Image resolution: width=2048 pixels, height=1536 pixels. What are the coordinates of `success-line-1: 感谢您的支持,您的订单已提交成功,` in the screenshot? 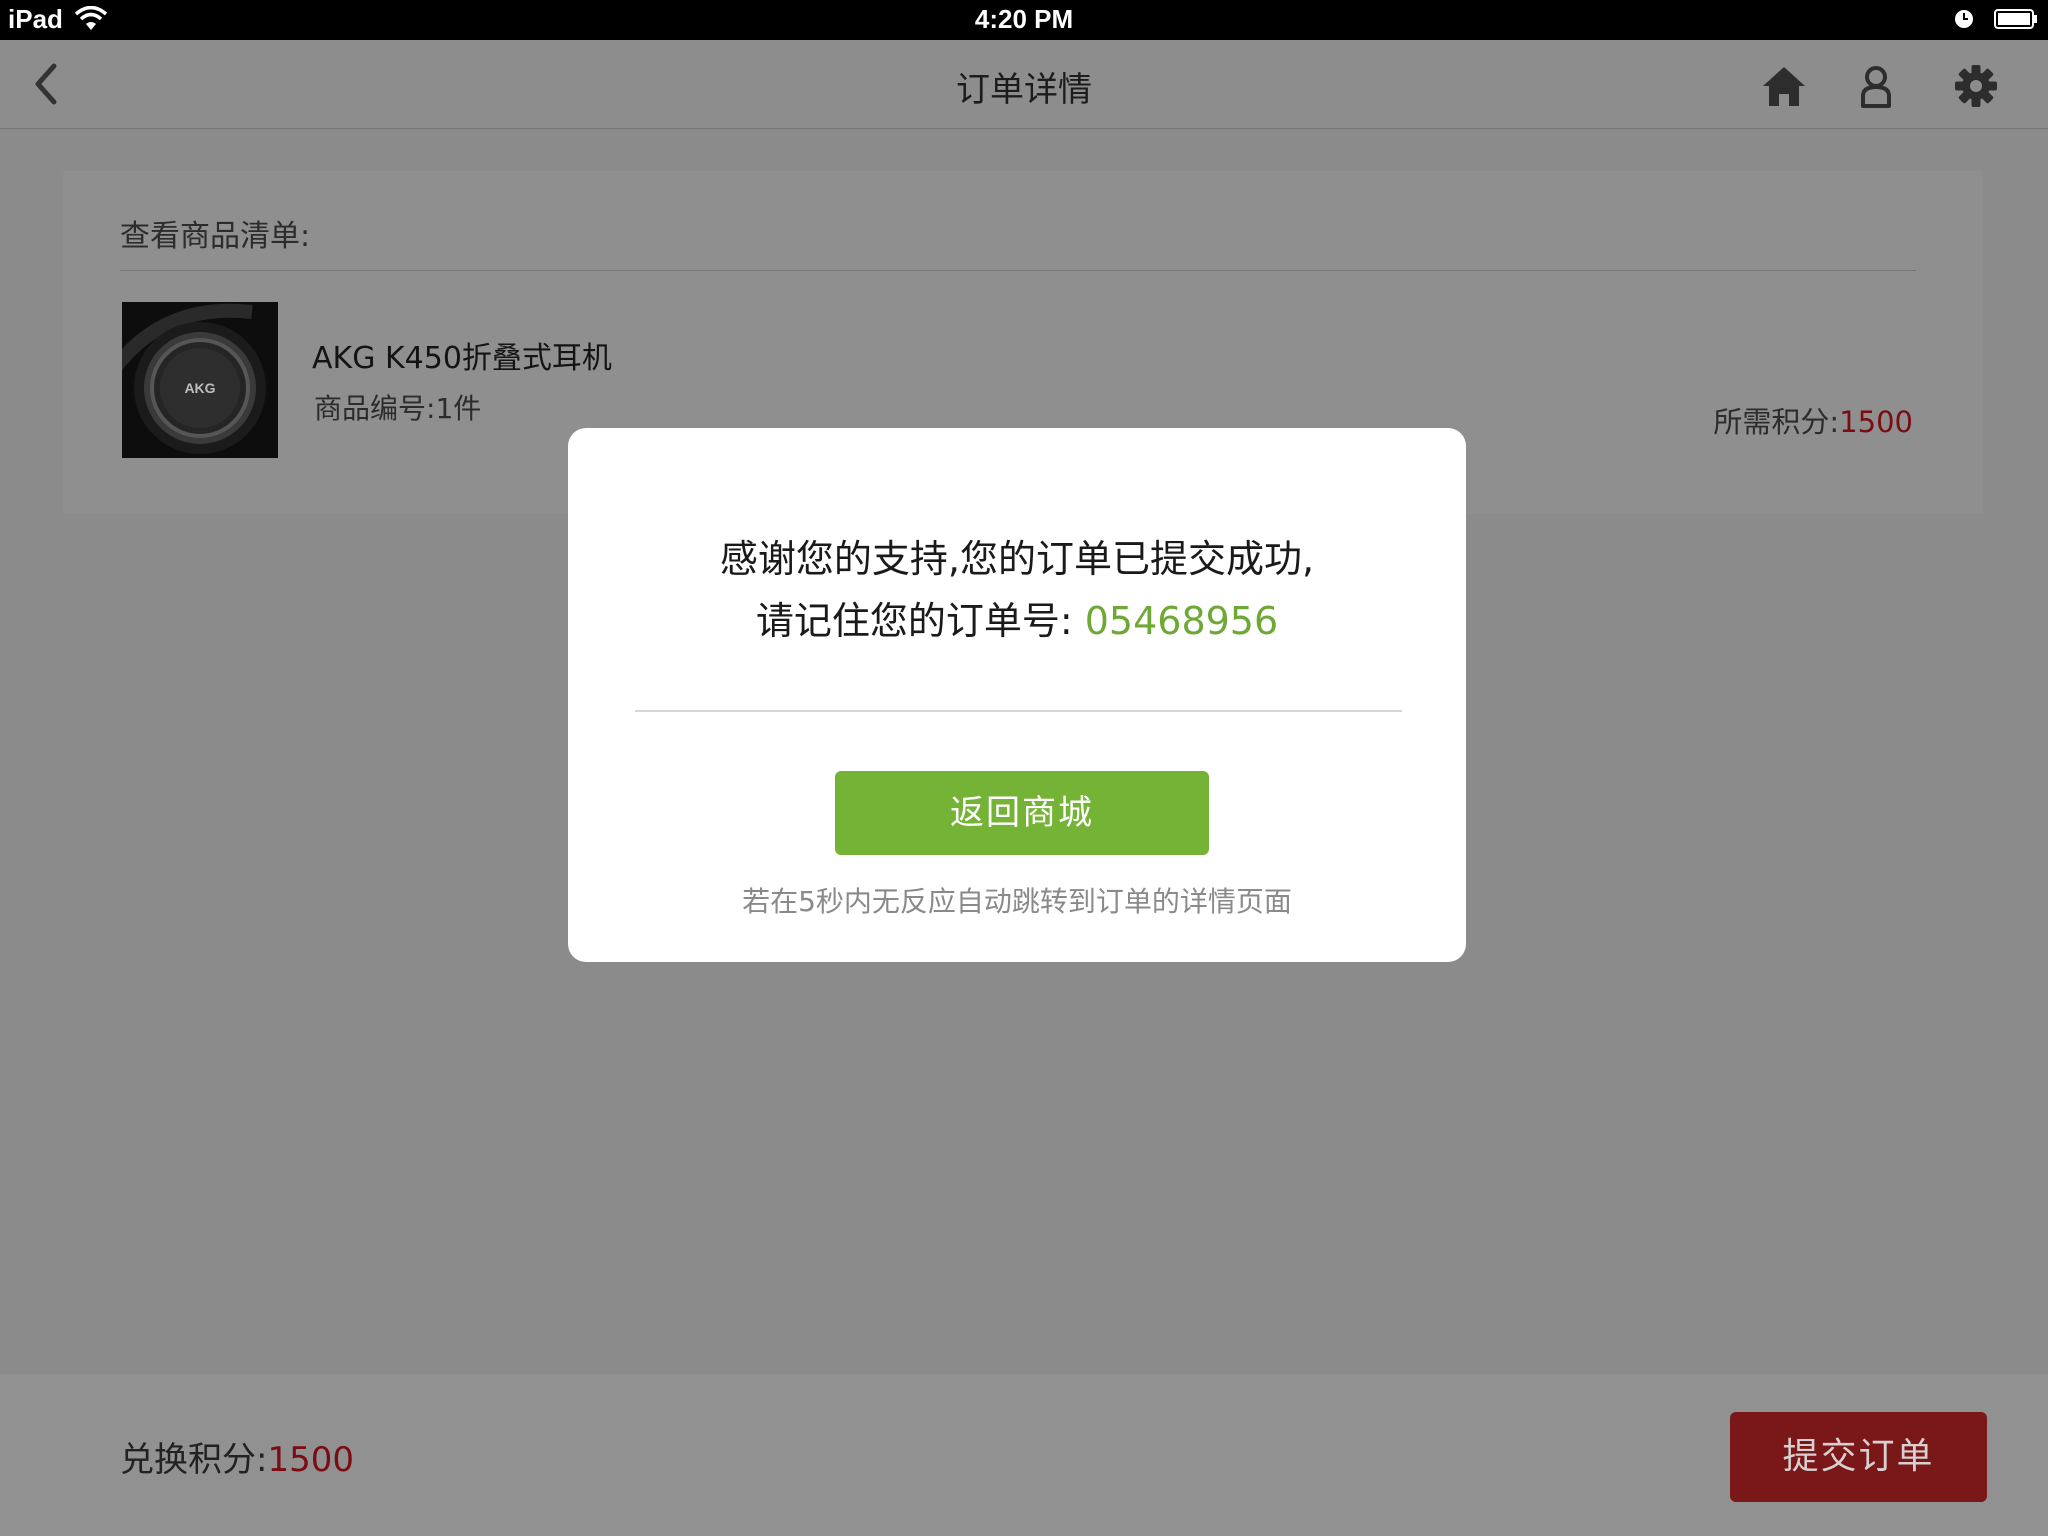 It's located at (1017, 559).